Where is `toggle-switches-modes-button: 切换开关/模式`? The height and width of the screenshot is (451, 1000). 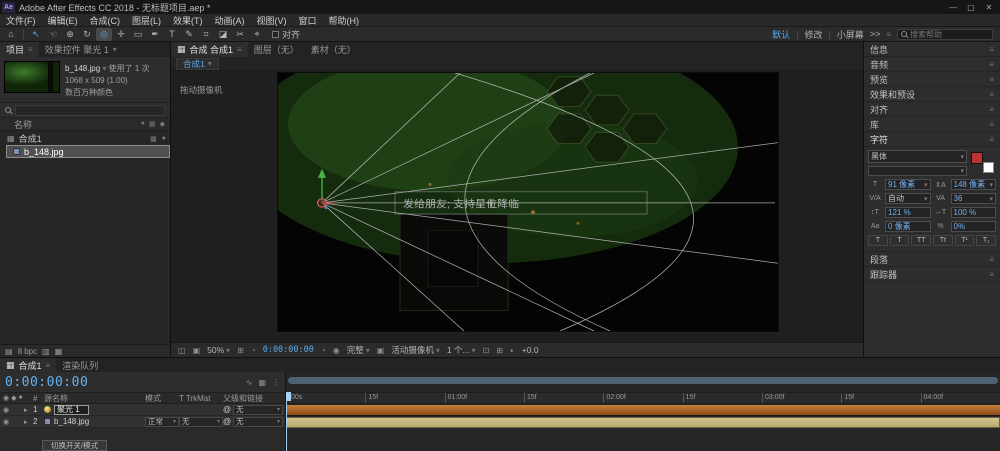 toggle-switches-modes-button: 切换开关/模式 is located at coordinates (75, 445).